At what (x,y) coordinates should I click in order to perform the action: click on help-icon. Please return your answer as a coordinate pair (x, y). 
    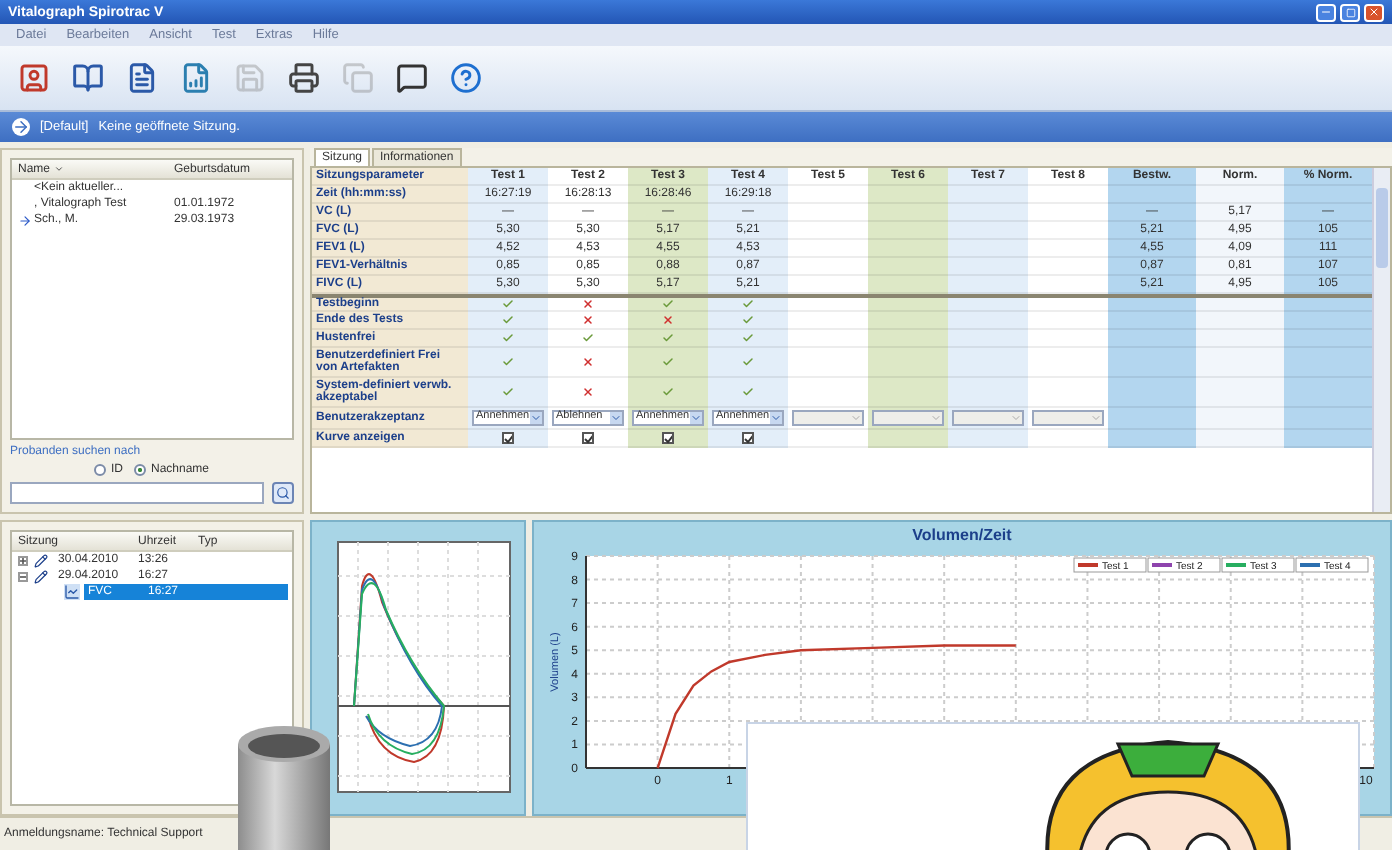
    Looking at the image, I should click on (466, 78).